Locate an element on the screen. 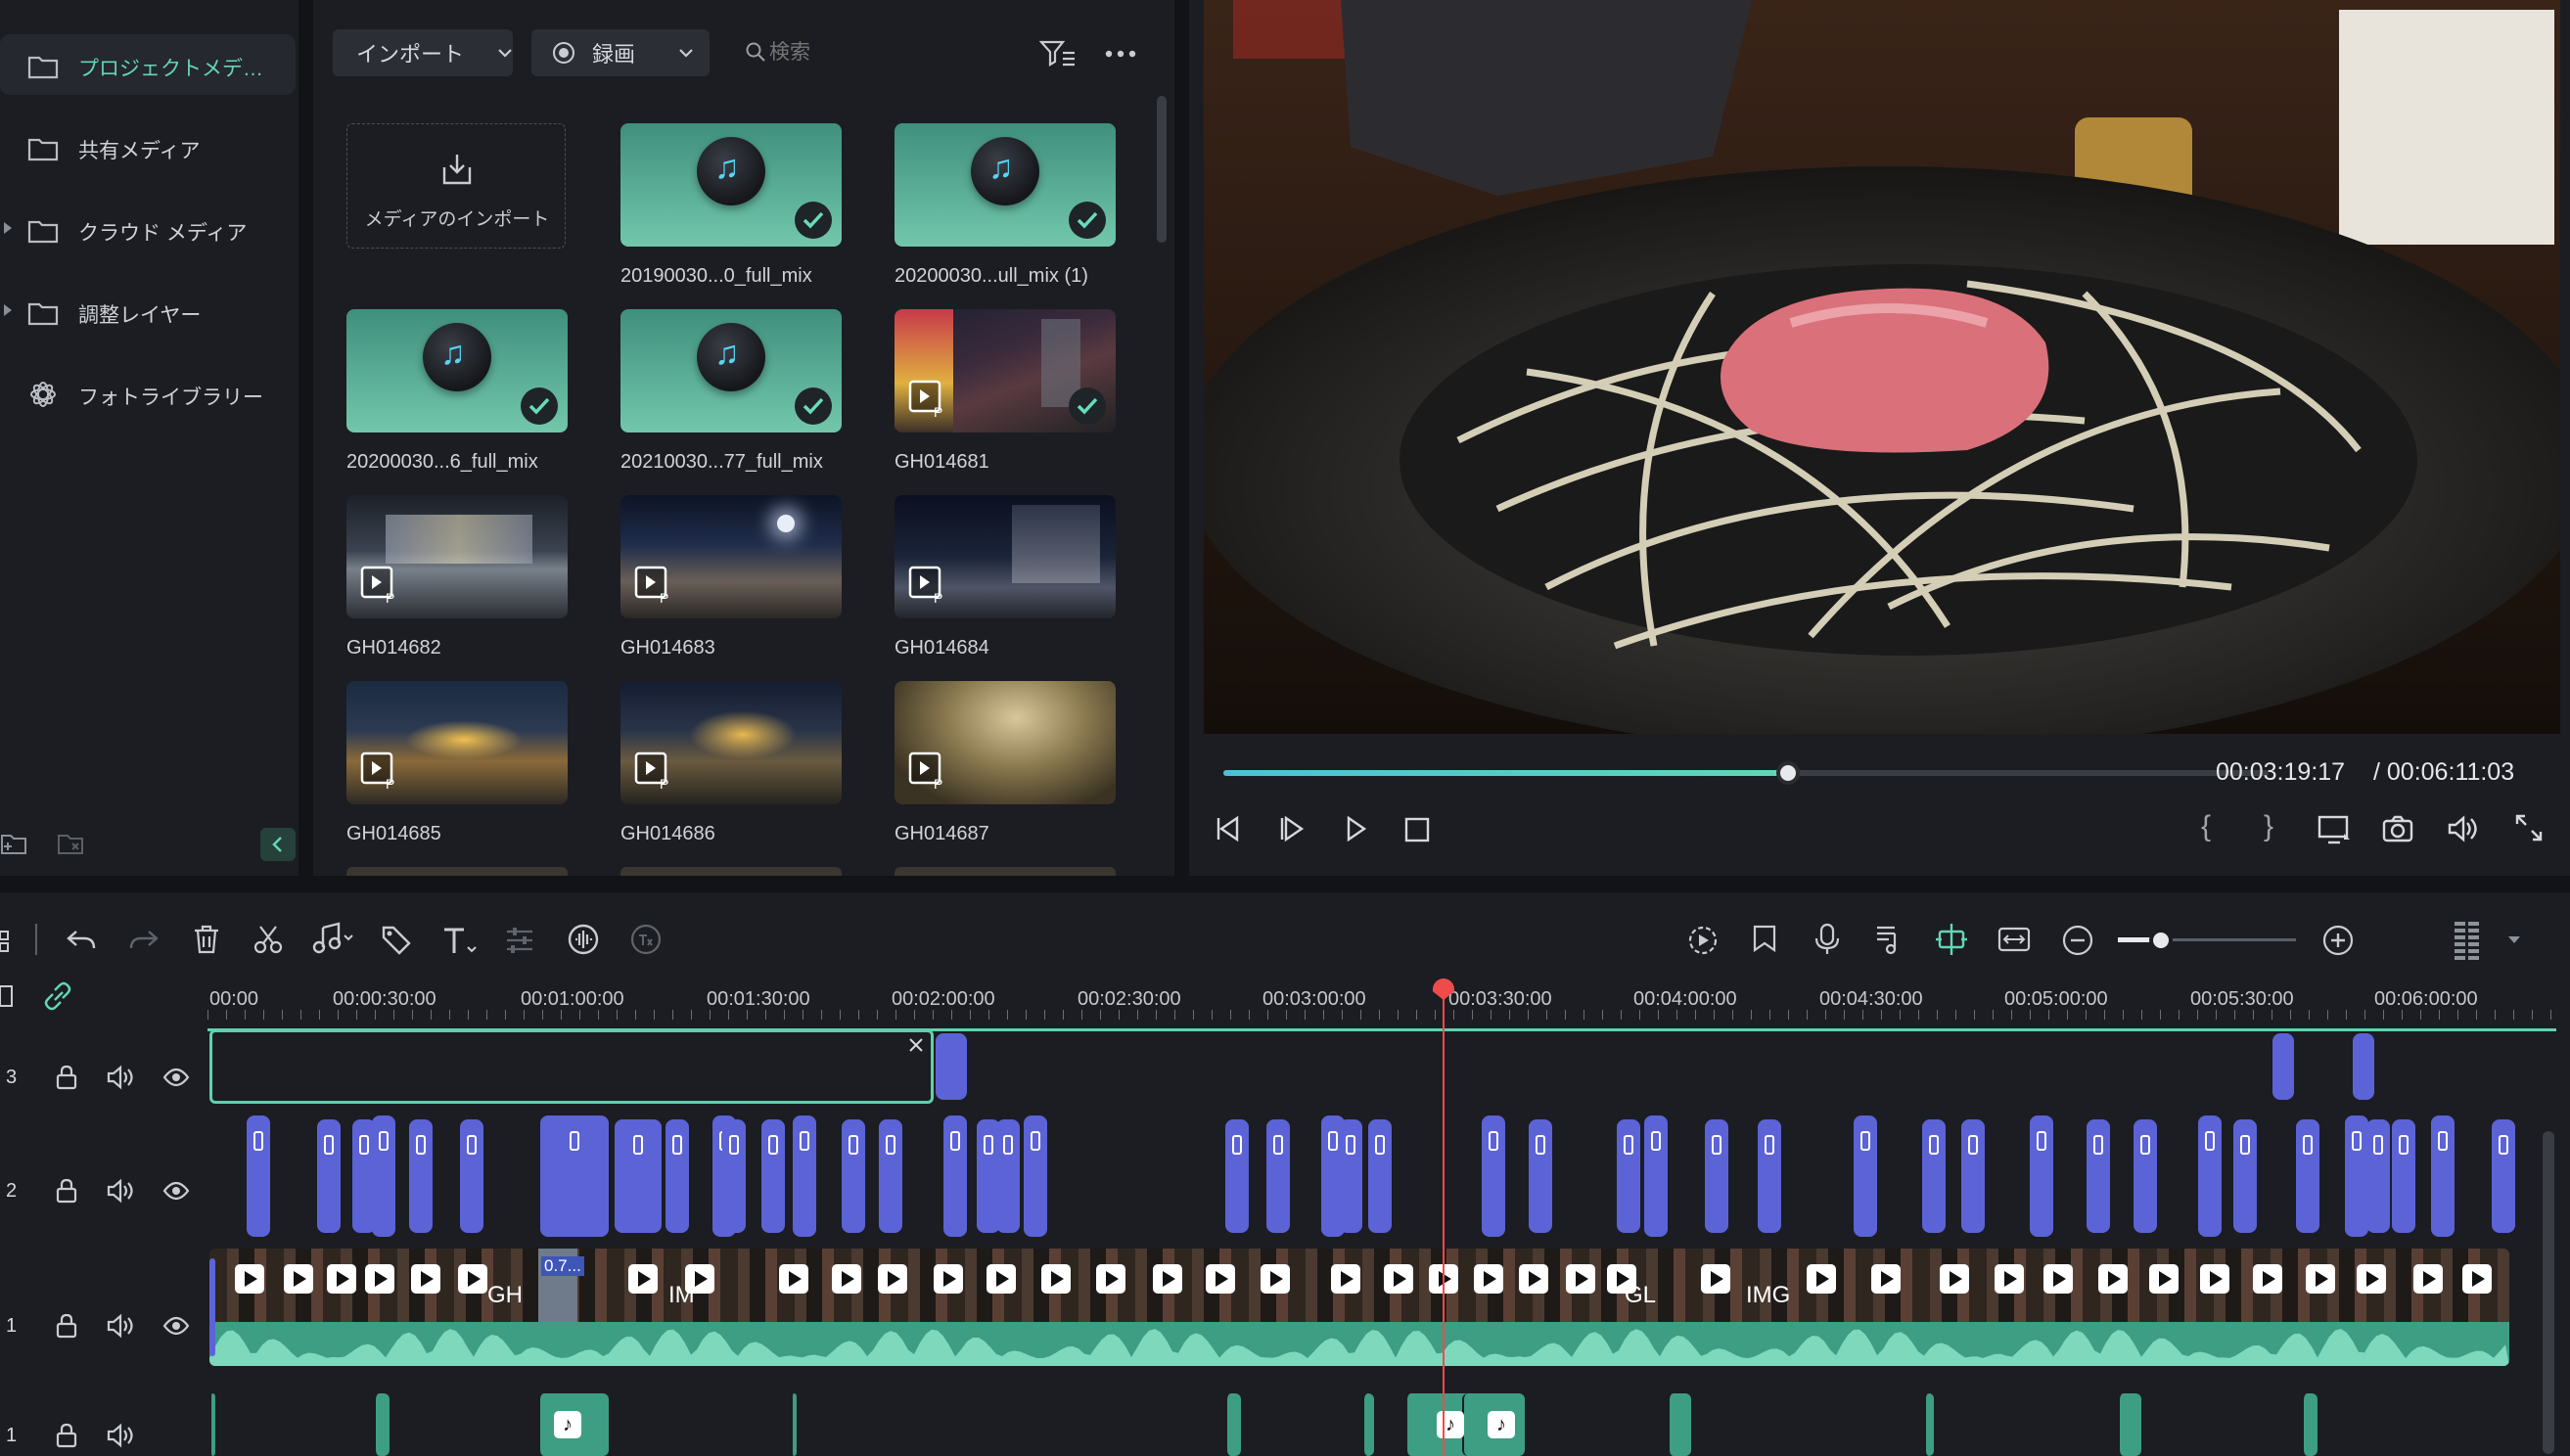  speech-to-text-icon is located at coordinates (646, 939).